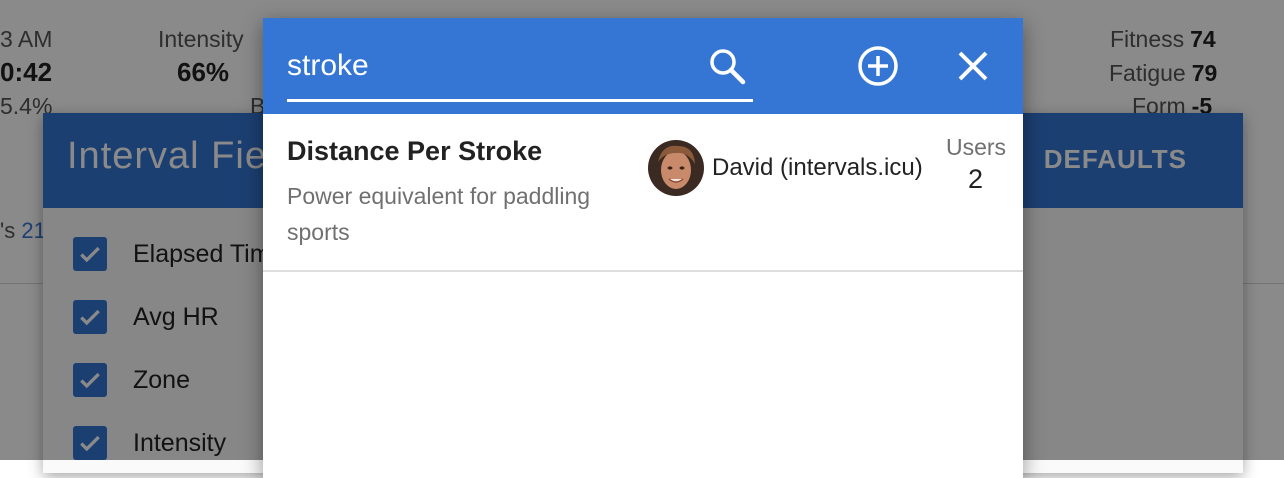  I want to click on close-icon, so click(973, 66).